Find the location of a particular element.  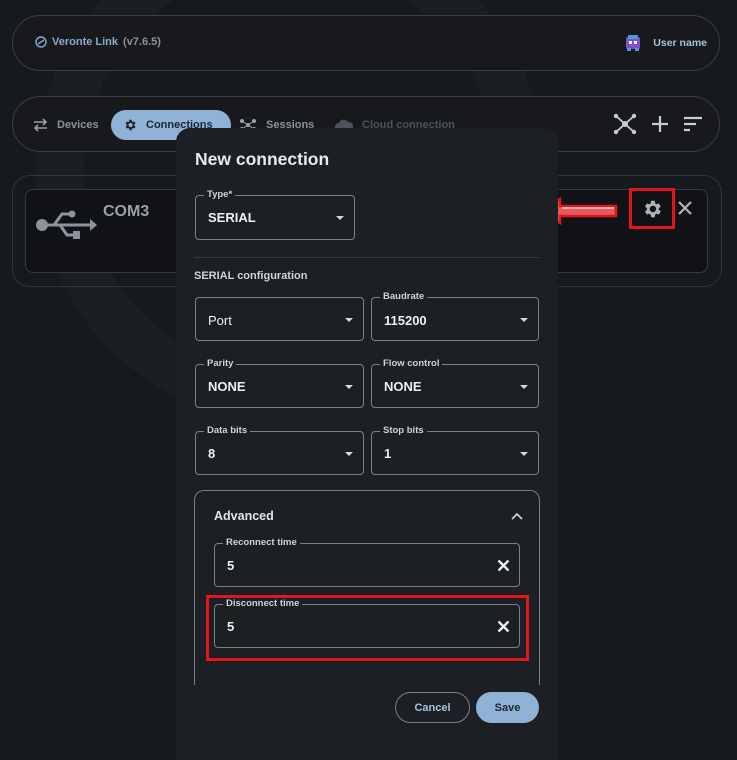

save-button: Save is located at coordinates (507, 707).